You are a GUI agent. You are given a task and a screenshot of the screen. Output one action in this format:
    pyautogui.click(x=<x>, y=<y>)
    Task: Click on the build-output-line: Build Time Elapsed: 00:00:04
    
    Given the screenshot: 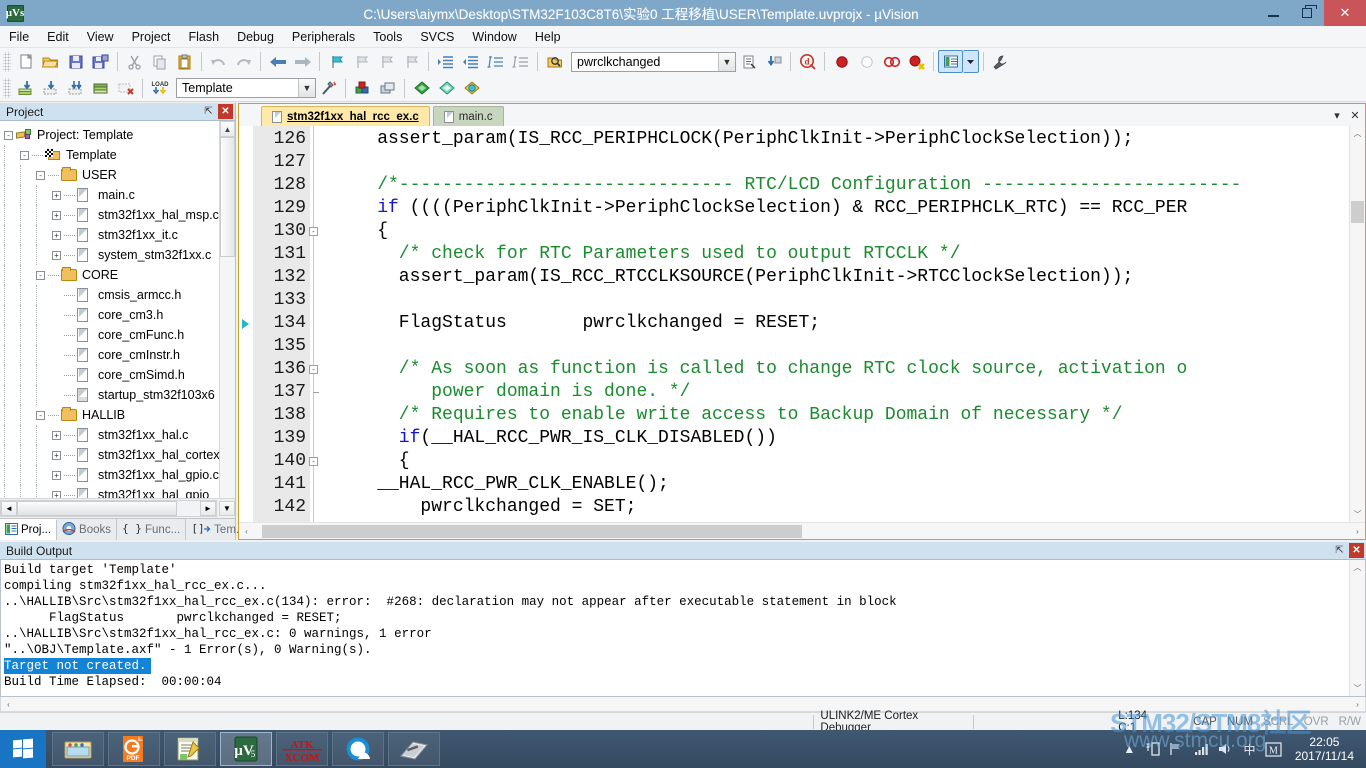 What is the action you would take?
    pyautogui.click(x=676, y=682)
    